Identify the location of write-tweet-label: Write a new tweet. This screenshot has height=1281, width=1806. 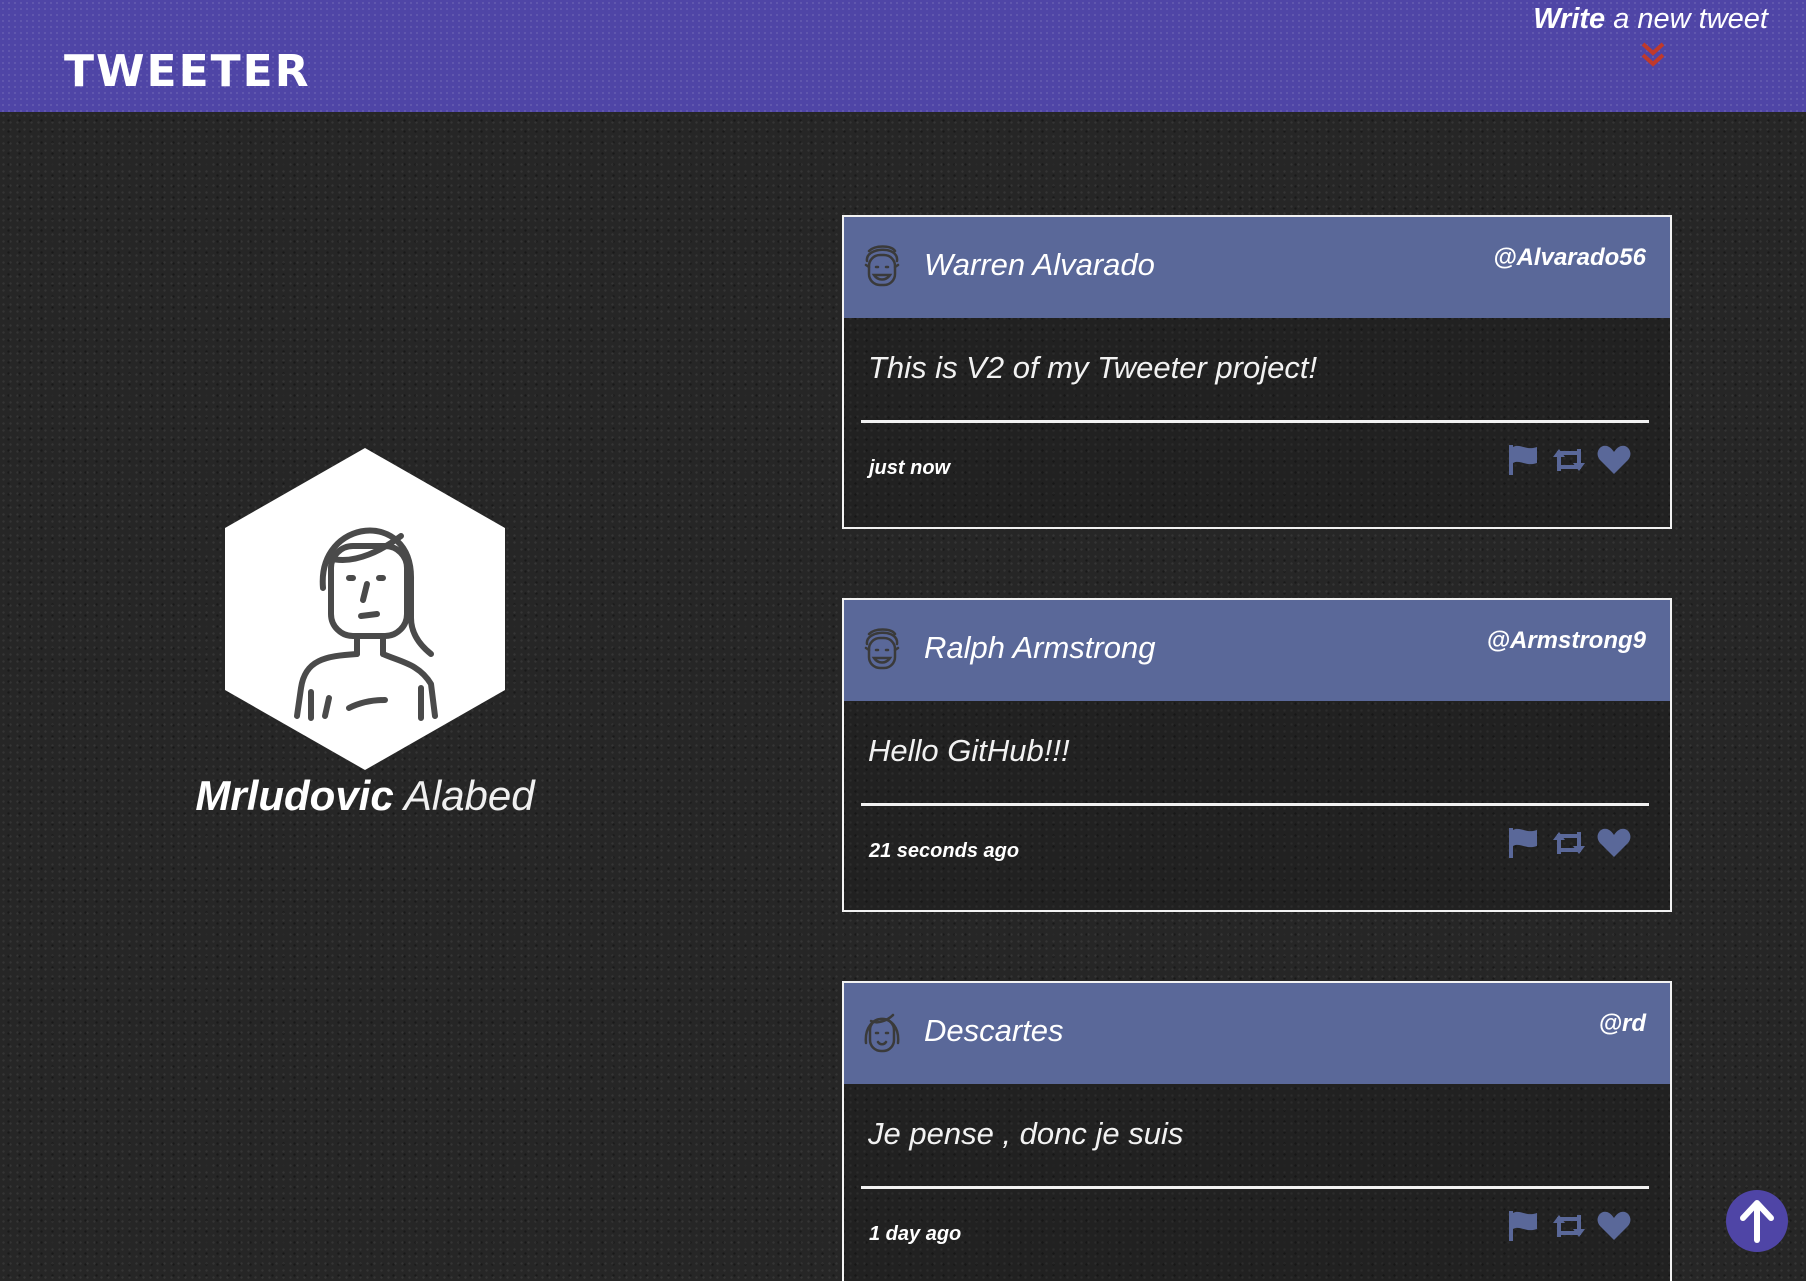
(1650, 19).